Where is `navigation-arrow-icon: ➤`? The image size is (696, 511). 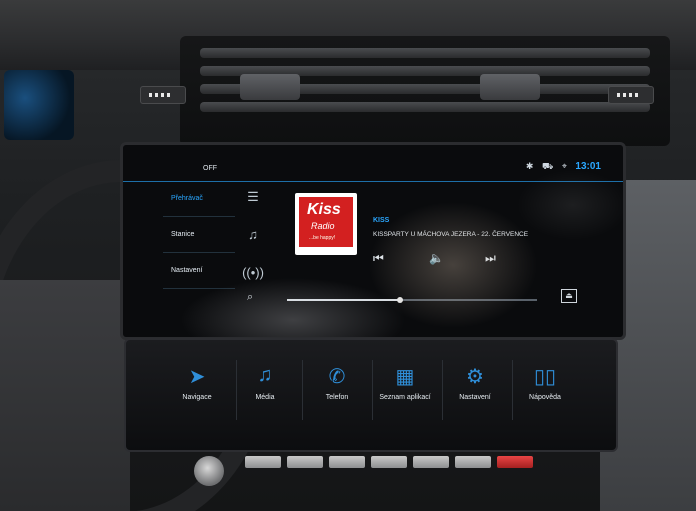
navigation-arrow-icon: ➤ is located at coordinates (197, 377).